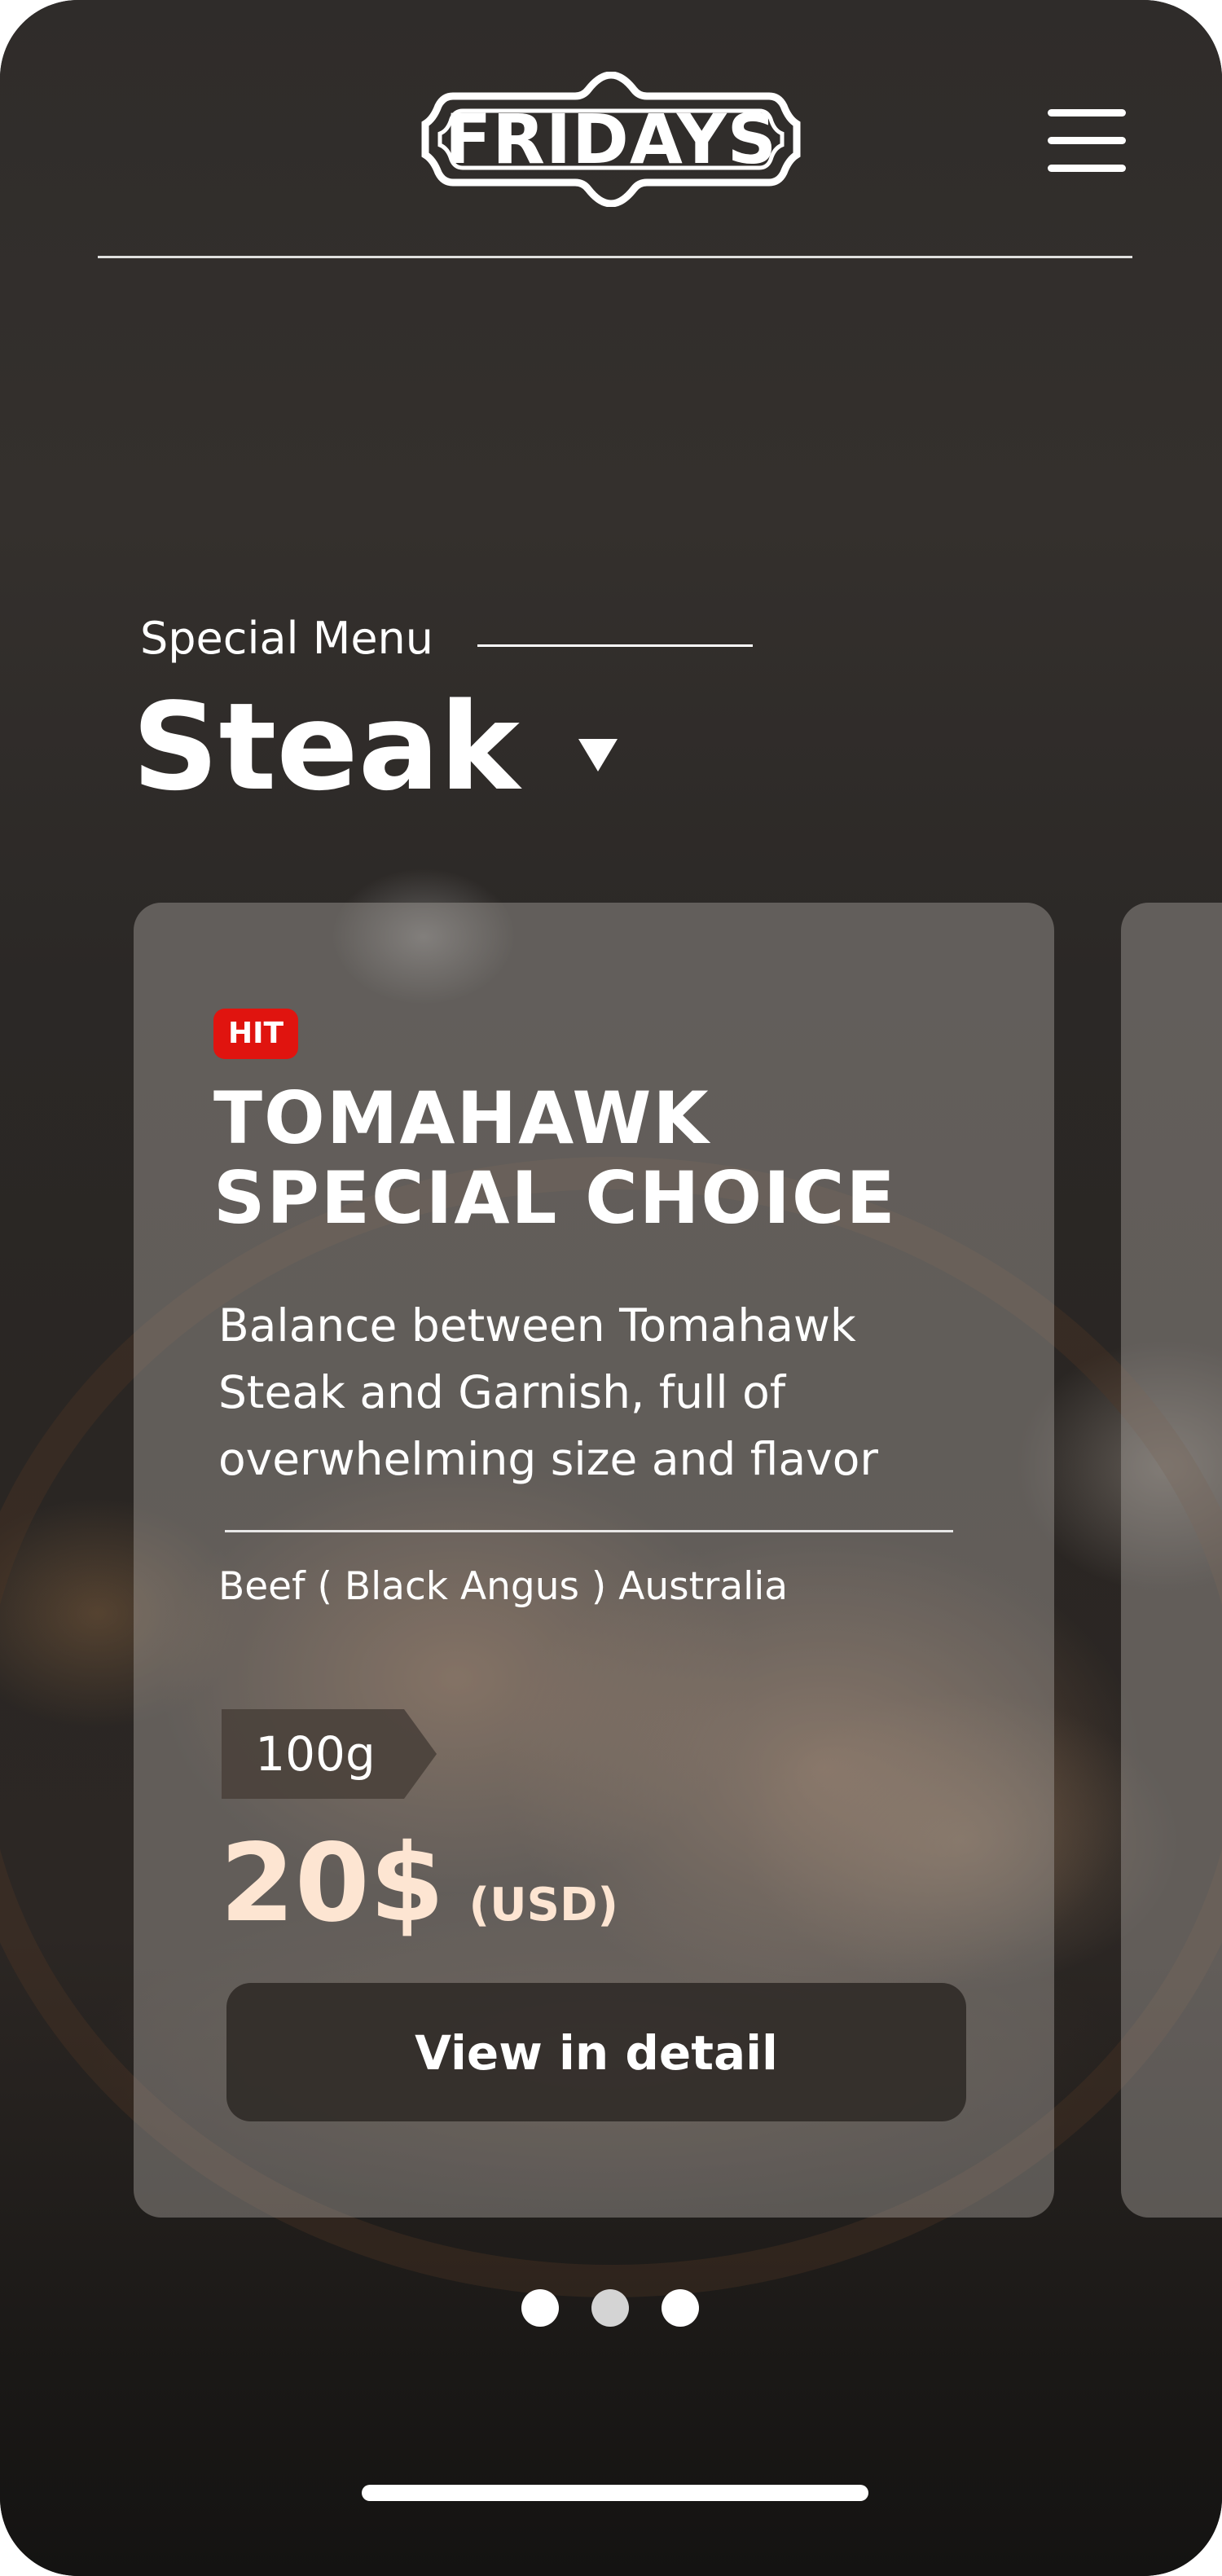 The height and width of the screenshot is (2576, 1222). What do you see at coordinates (615, 257) in the screenshot?
I see `header-divider` at bounding box center [615, 257].